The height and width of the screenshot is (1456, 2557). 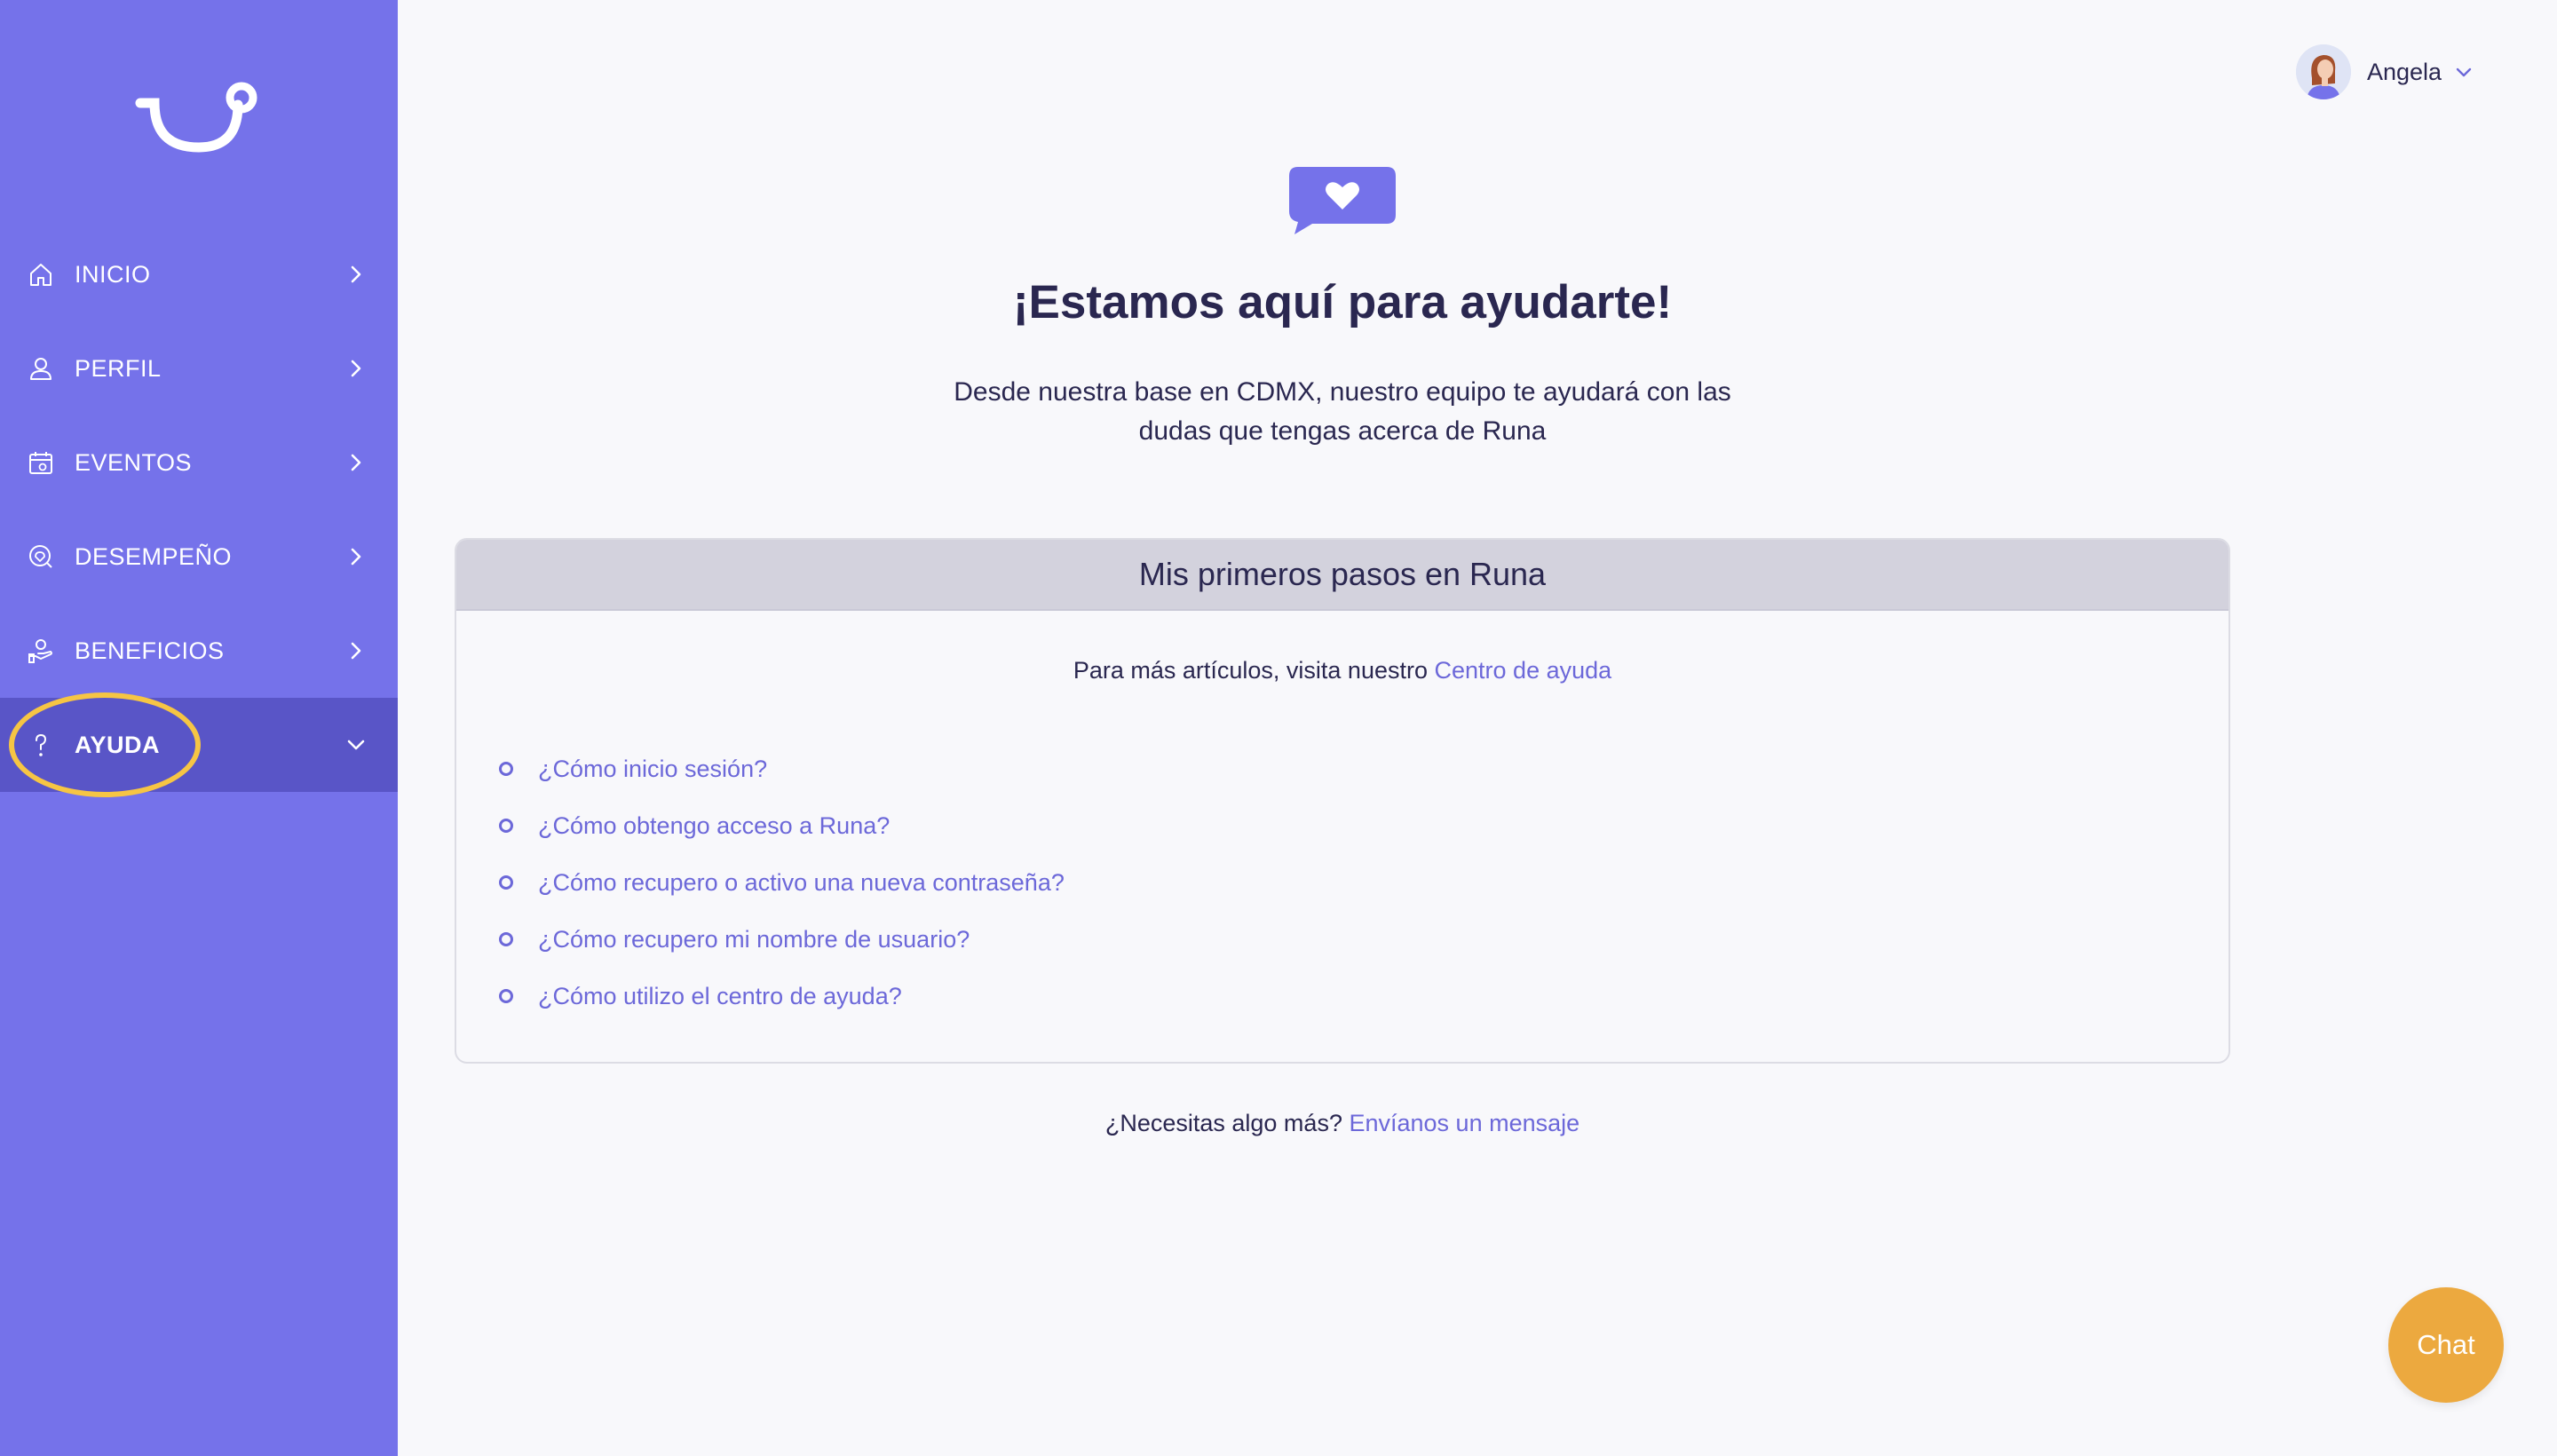 What do you see at coordinates (118, 744) in the screenshot?
I see `sidebar-item-label: AYUDA` at bounding box center [118, 744].